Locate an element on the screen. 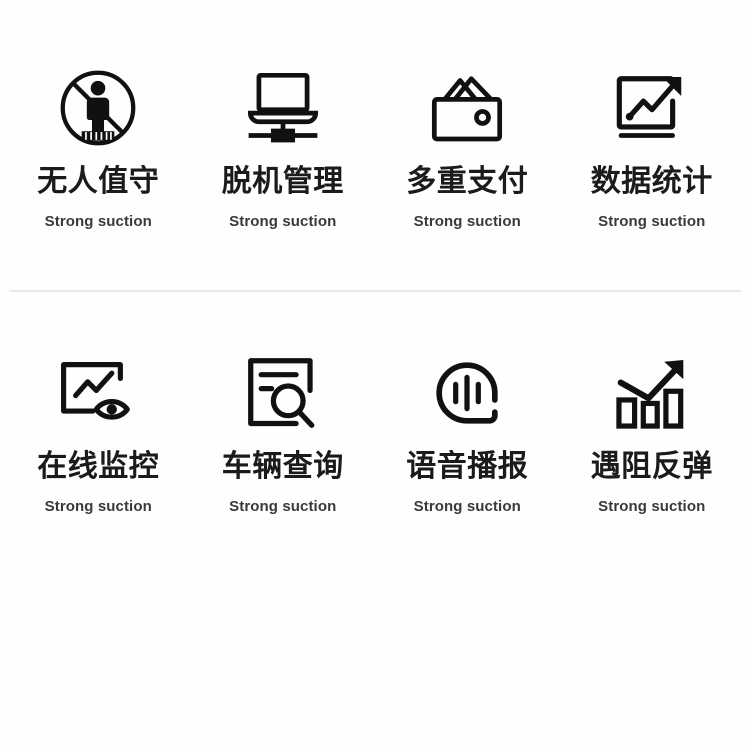 This screenshot has width=750, height=750. feature-cell-unattended: 无人值守 Strong suction is located at coordinates (98, 146).